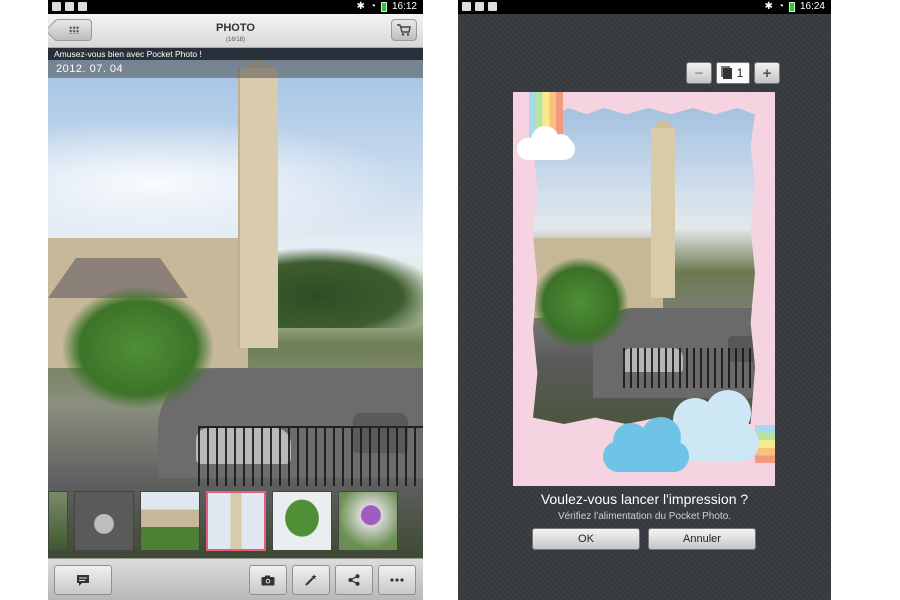 The width and height of the screenshot is (900, 600). What do you see at coordinates (586, 539) in the screenshot?
I see `ok-button: OK` at bounding box center [586, 539].